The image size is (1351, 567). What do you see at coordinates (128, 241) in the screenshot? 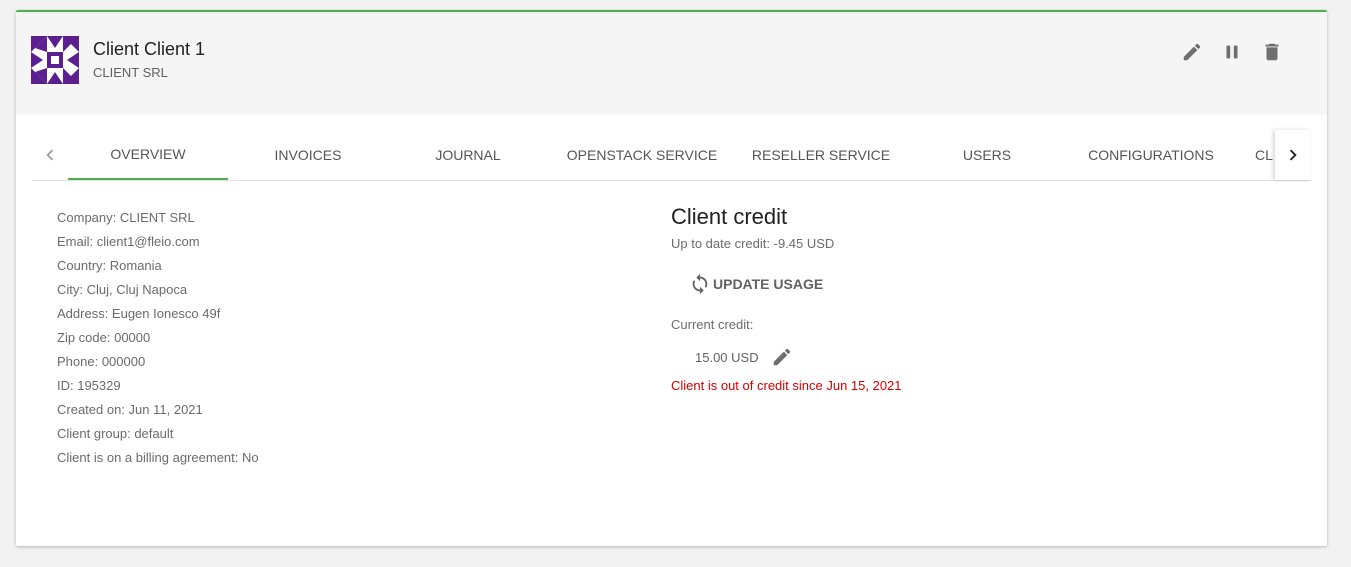
I see `detail-email: Email: client1@fleio.com` at bounding box center [128, 241].